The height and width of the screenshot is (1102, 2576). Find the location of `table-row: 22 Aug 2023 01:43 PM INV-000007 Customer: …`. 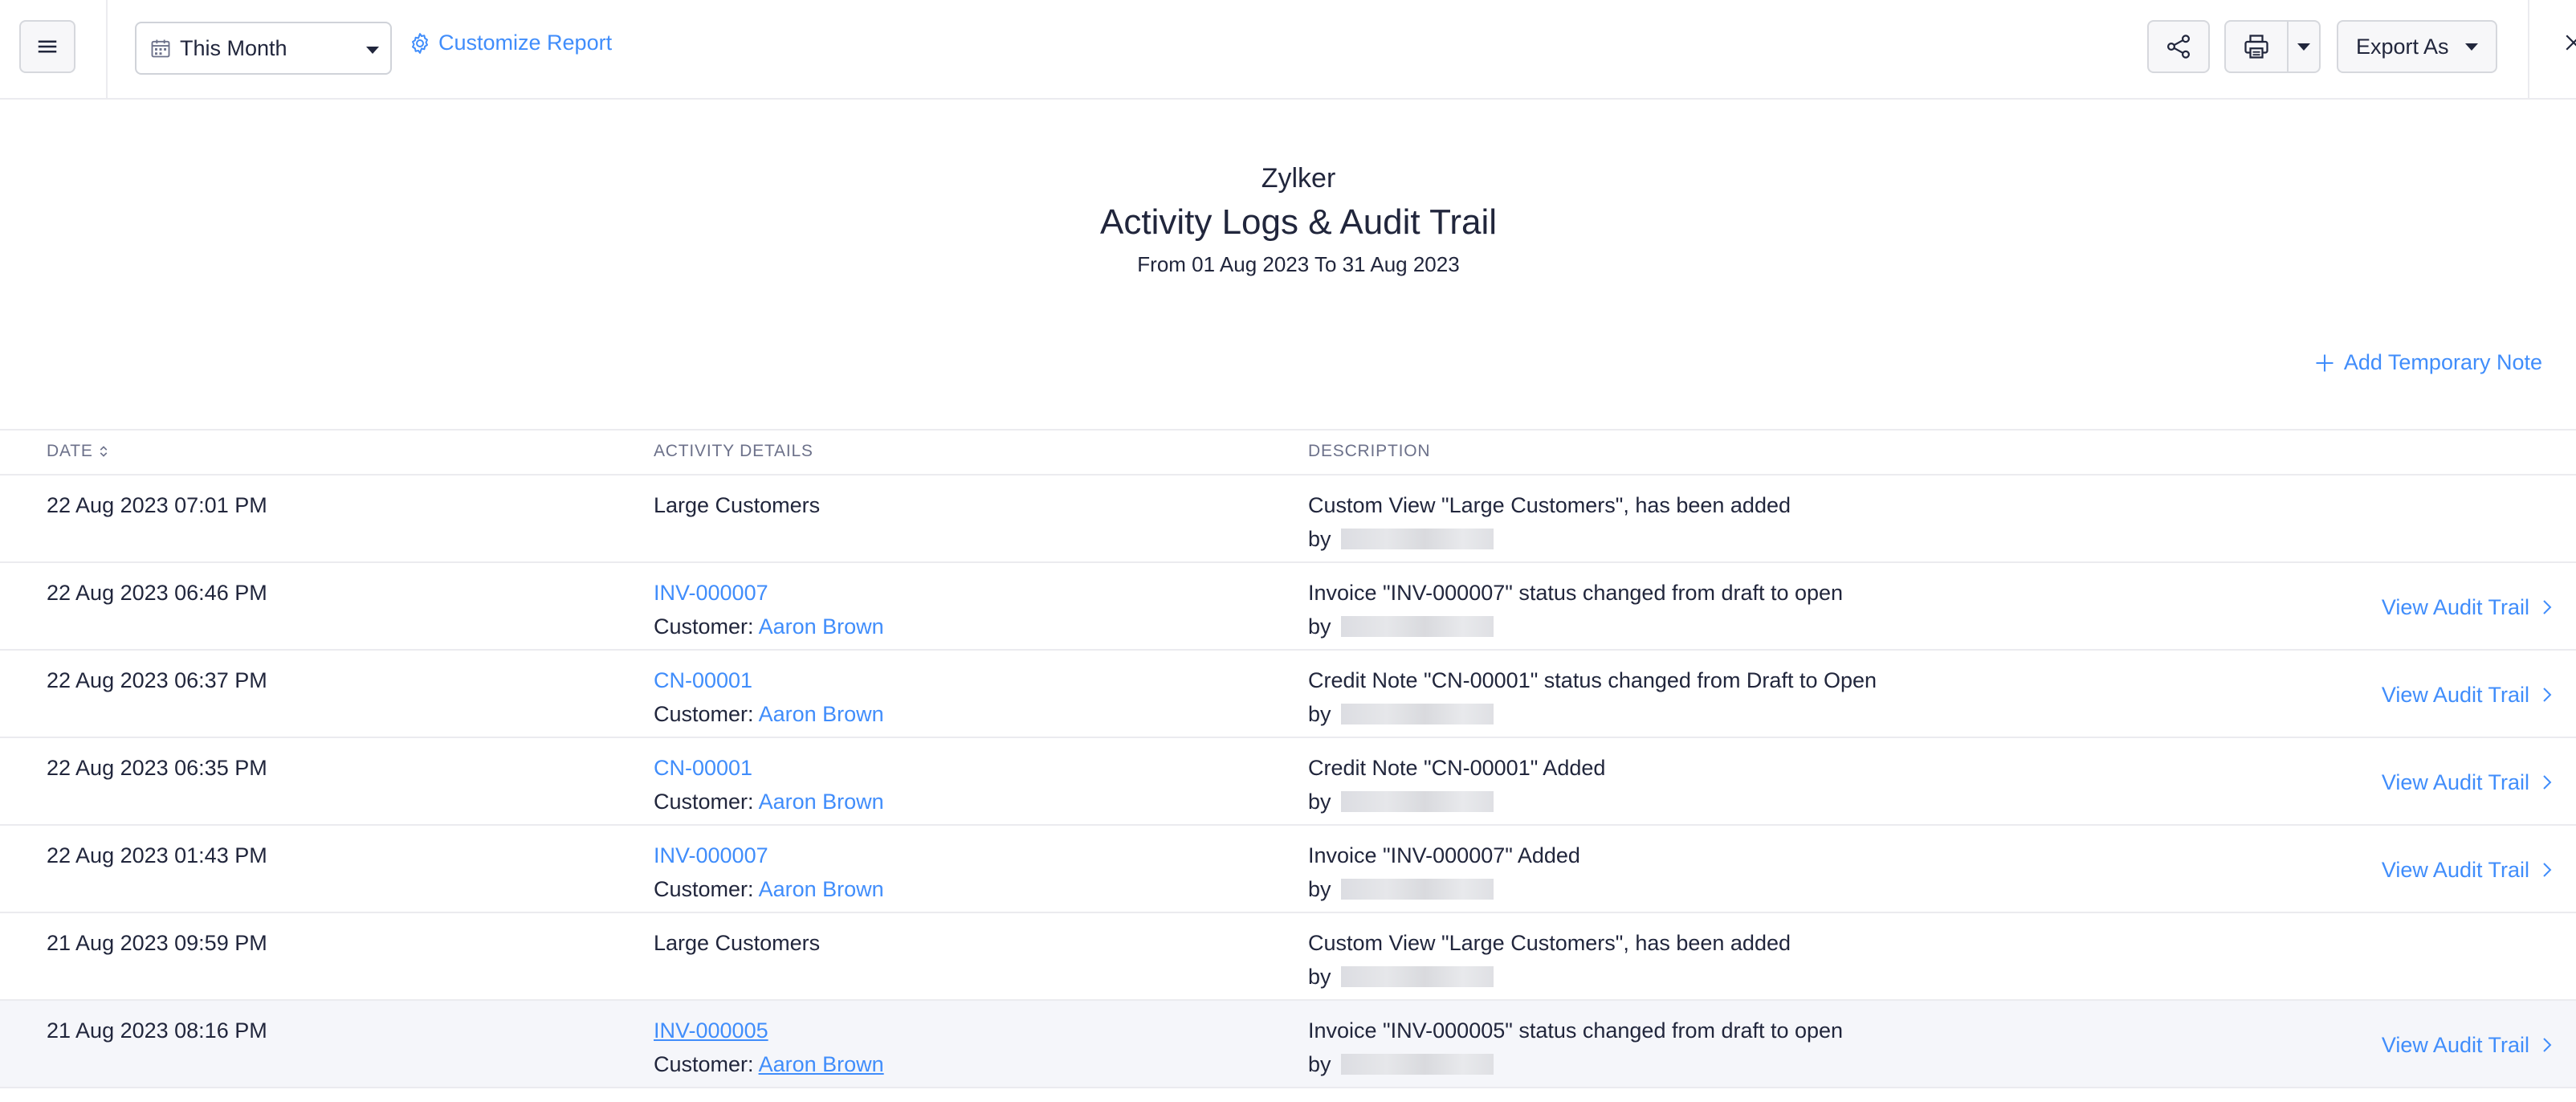

table-row: 22 Aug 2023 01:43 PM INV-000007 Customer: … is located at coordinates (1288, 869).